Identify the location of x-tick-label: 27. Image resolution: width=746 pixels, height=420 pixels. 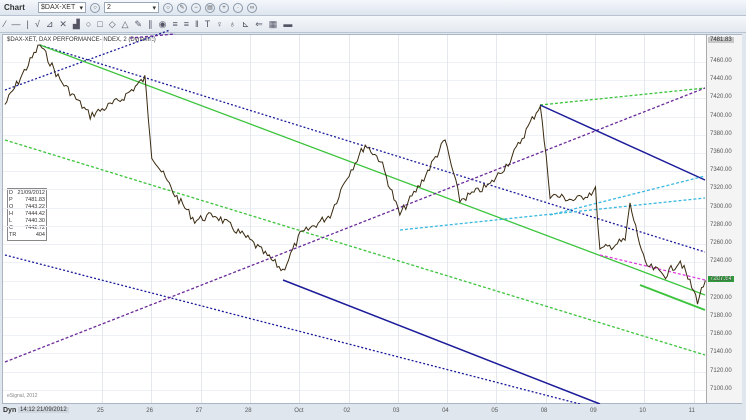
(199, 411).